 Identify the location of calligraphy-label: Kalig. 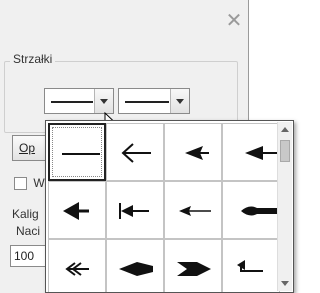
(25, 214).